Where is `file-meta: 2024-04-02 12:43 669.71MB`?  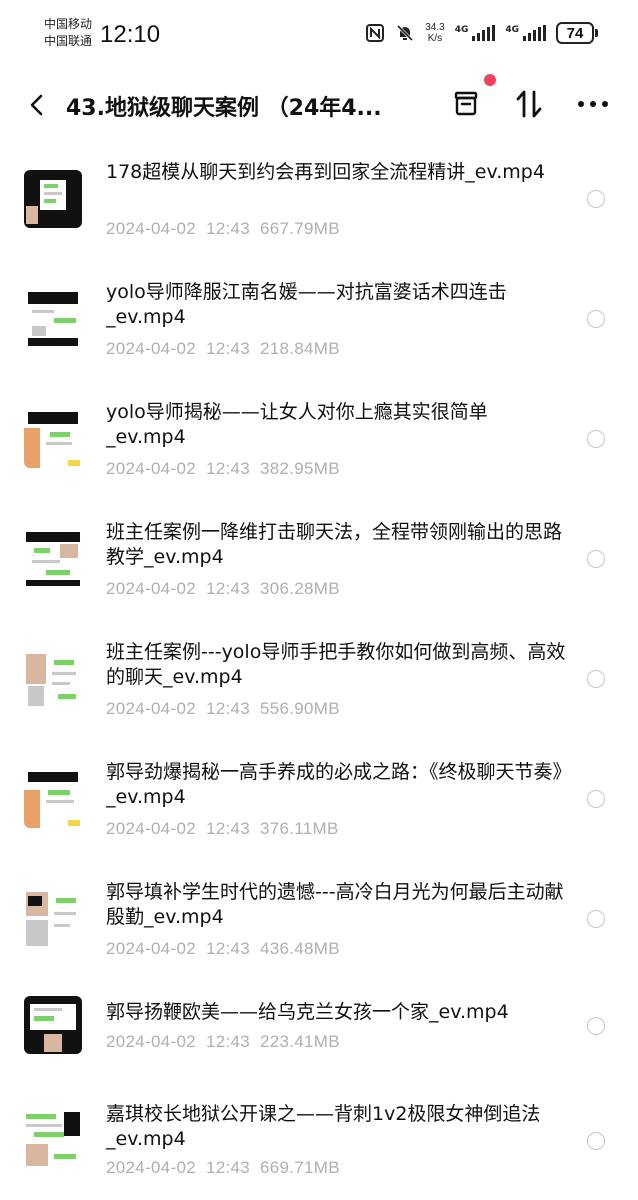 file-meta: 2024-04-02 12:43 669.71MB is located at coordinates (228, 1168).